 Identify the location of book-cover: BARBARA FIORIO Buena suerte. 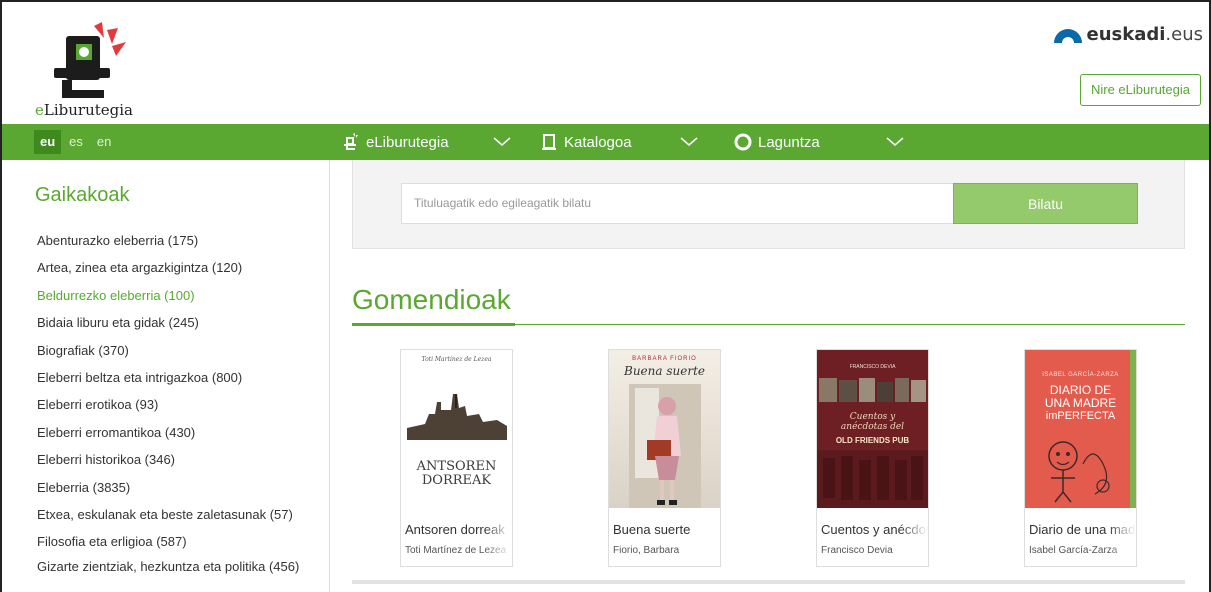
(664, 429).